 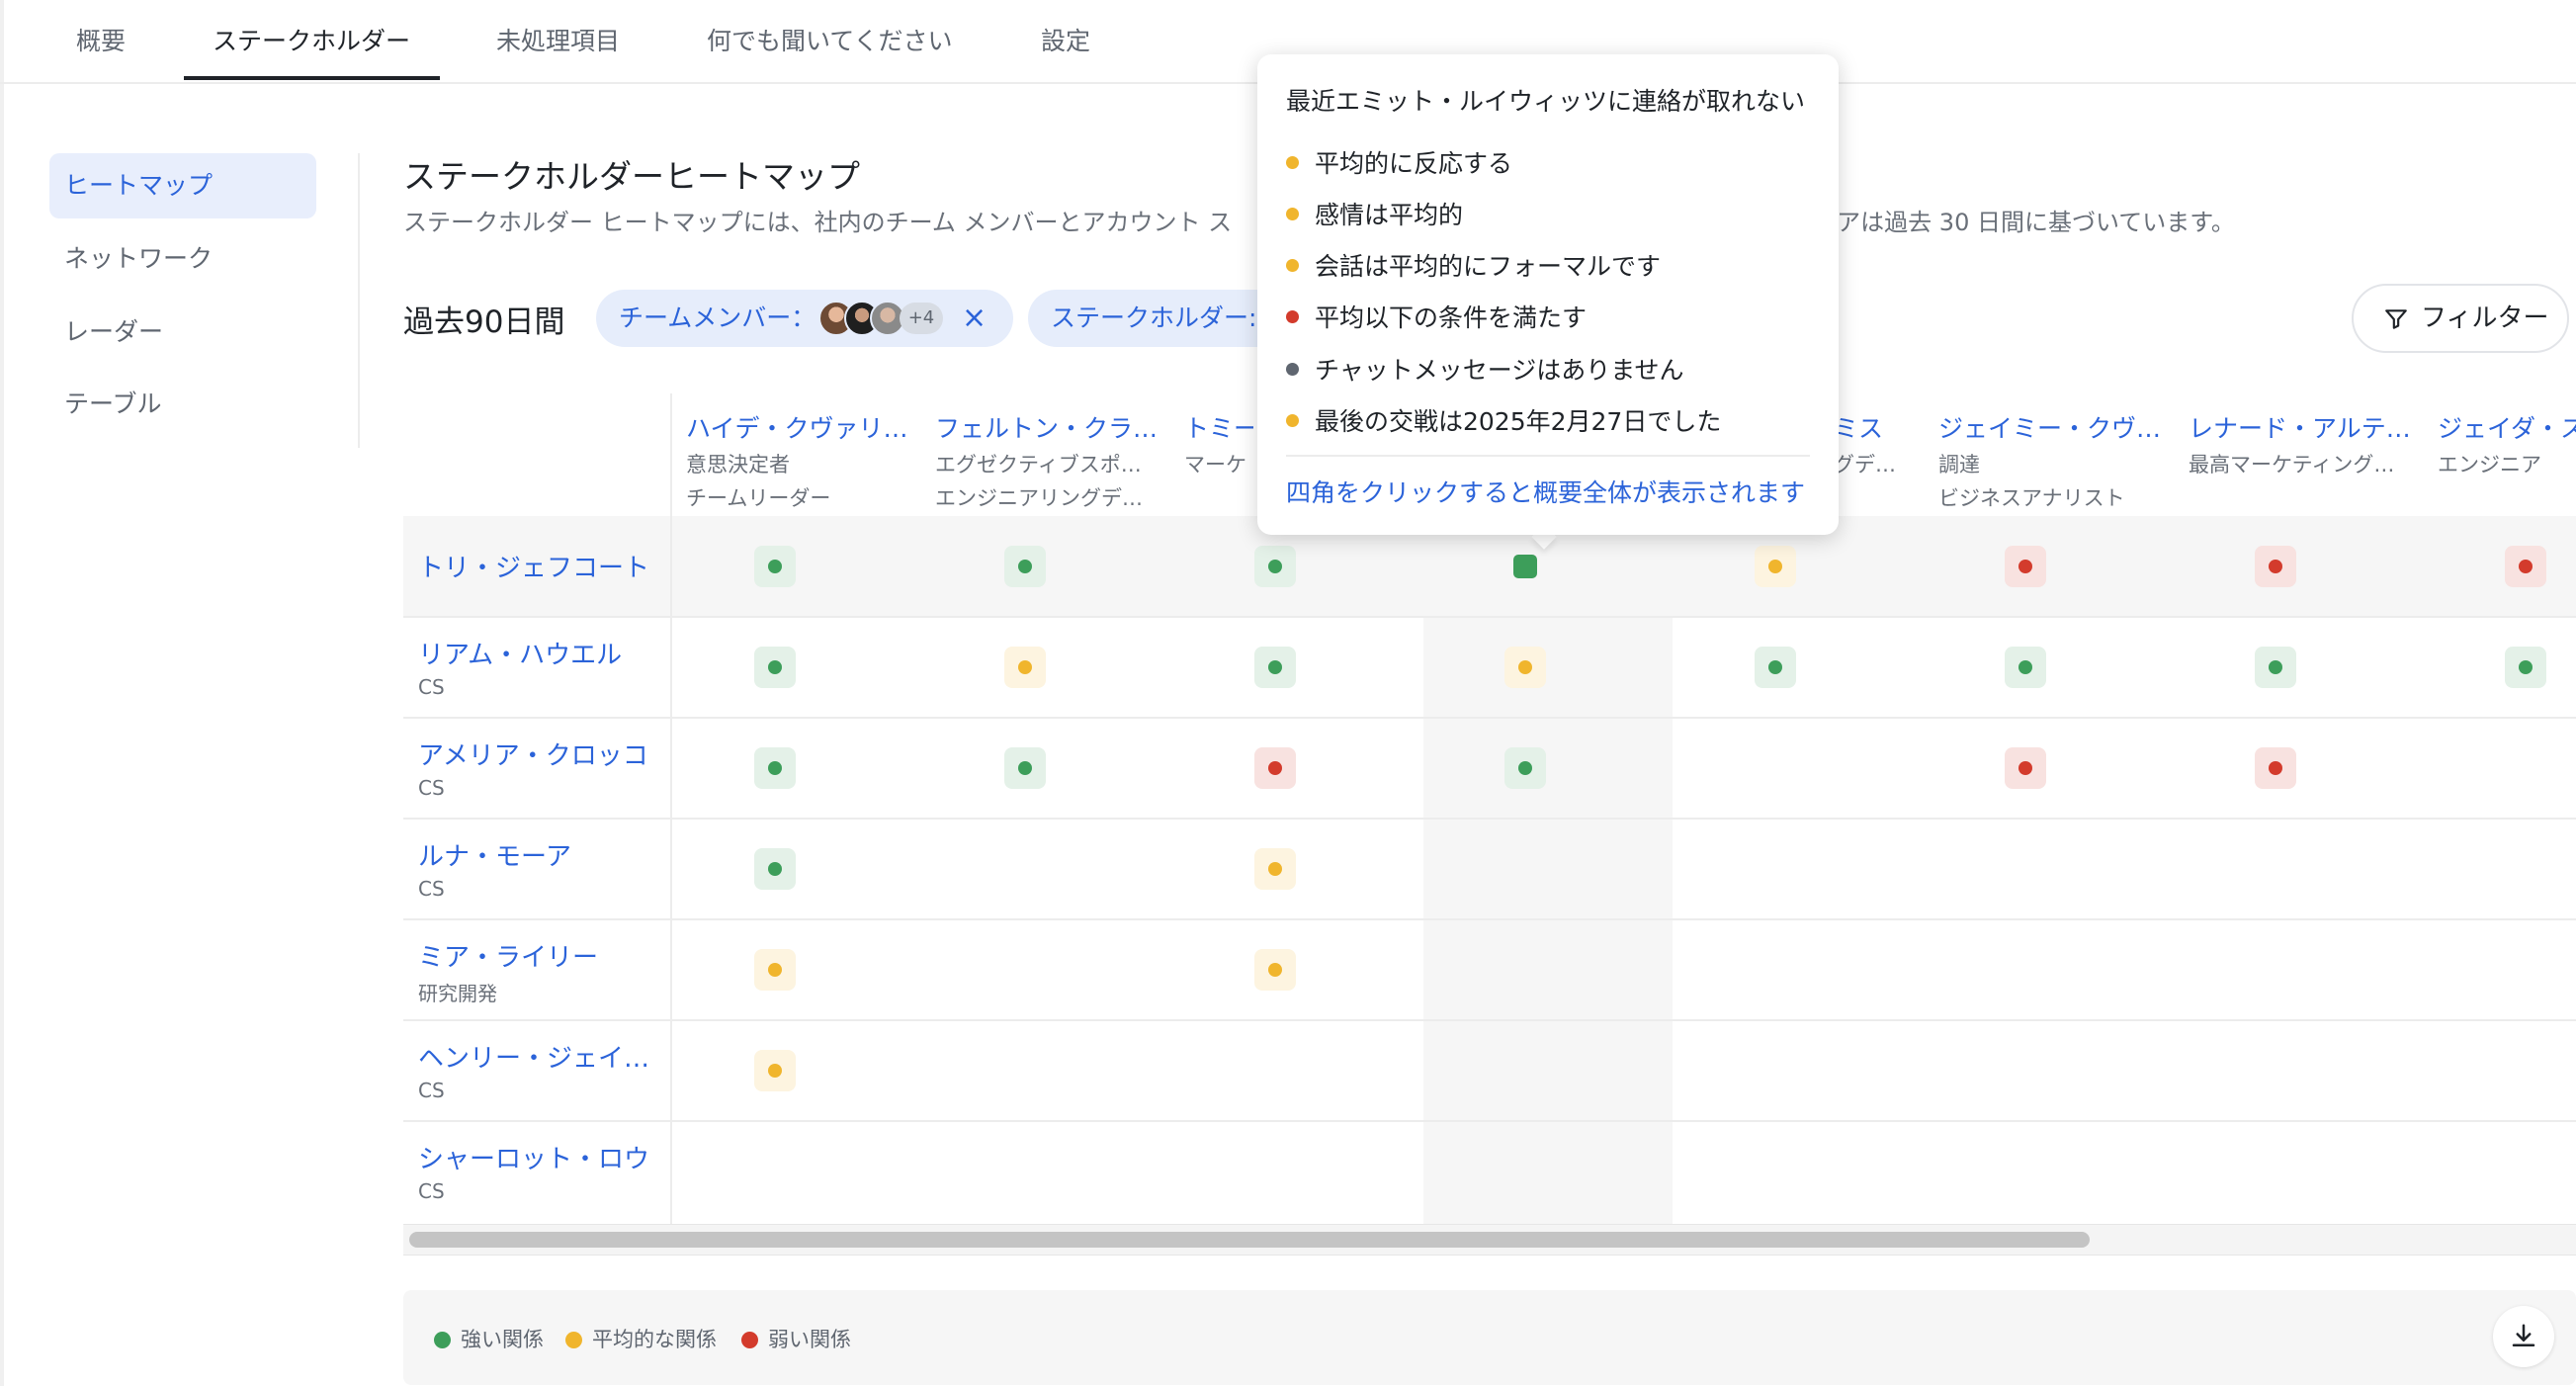 I want to click on sidebar-item-network: ネットワーク, so click(x=182, y=259).